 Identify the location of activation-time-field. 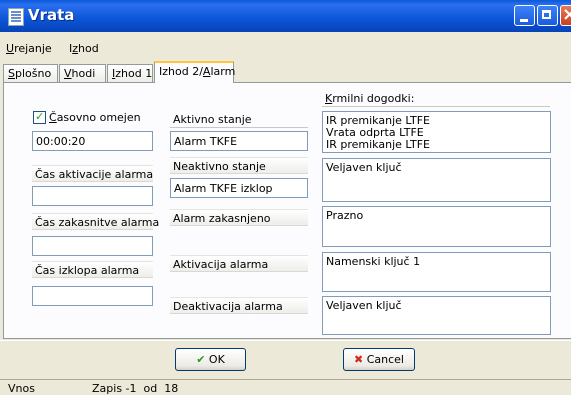
(92, 196).